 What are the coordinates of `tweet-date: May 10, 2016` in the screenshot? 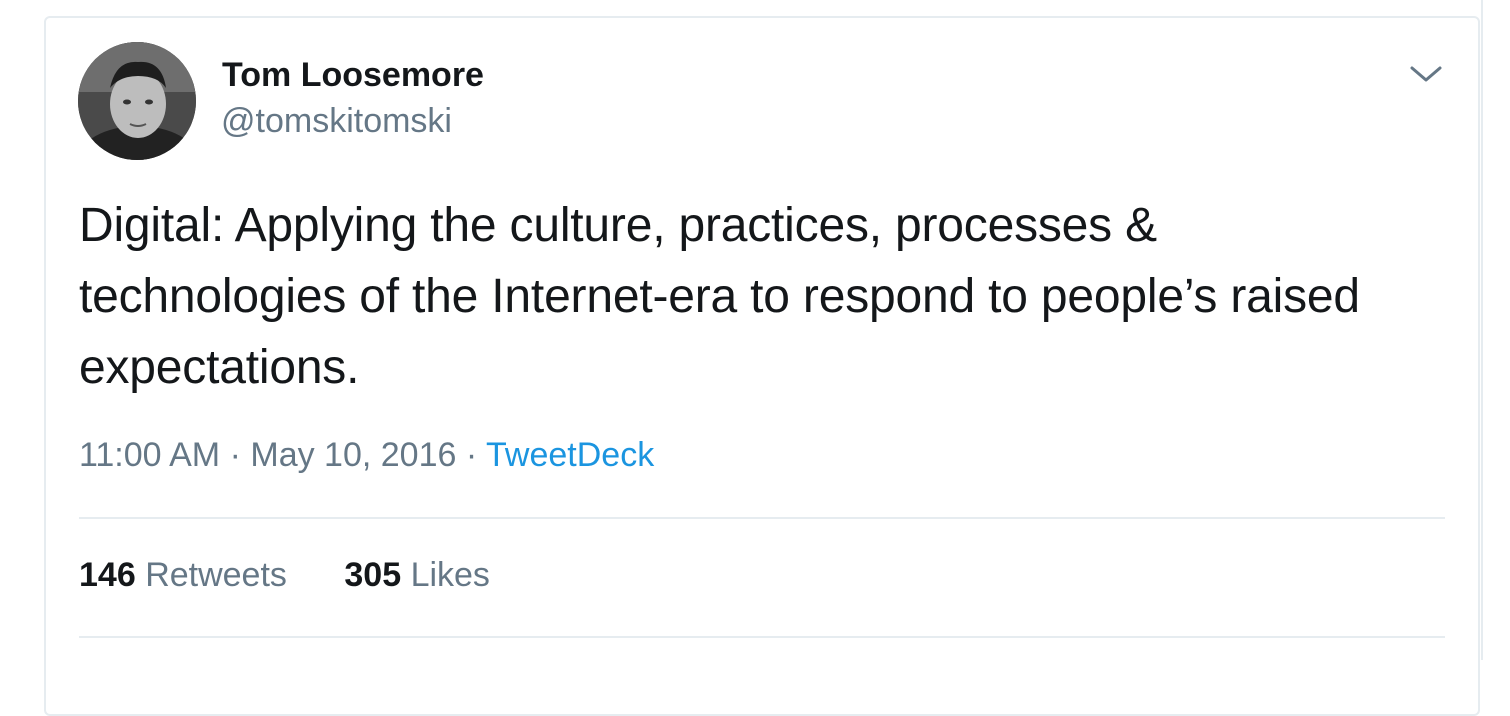 It's located at (353, 455).